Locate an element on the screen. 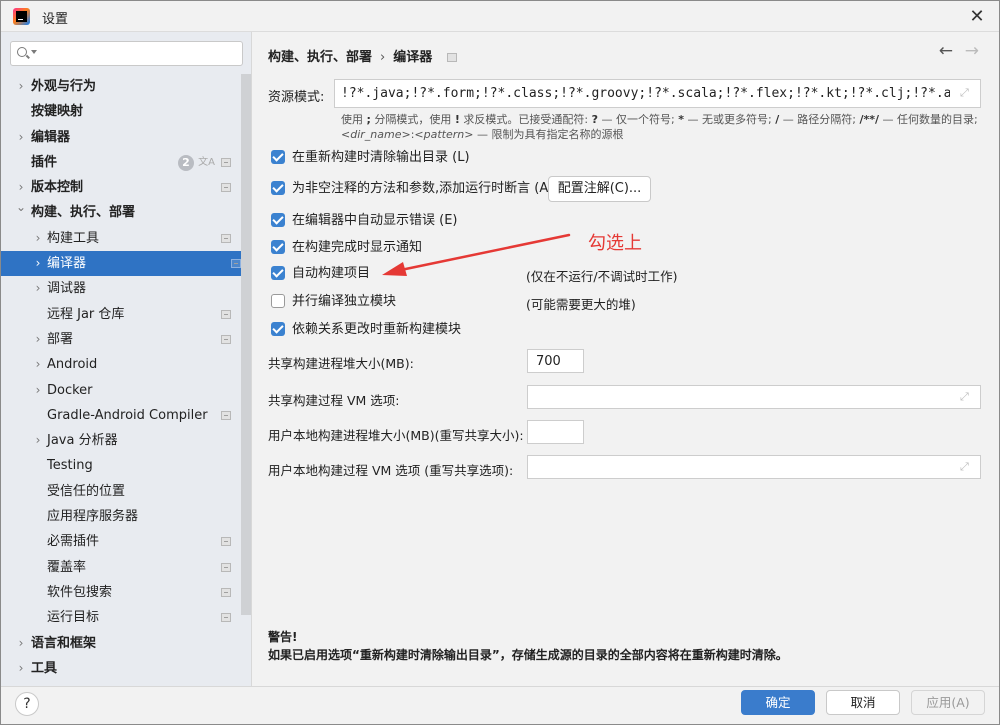  sidebar-item: ⌄ 构建、执行、部署 is located at coordinates (121, 212).